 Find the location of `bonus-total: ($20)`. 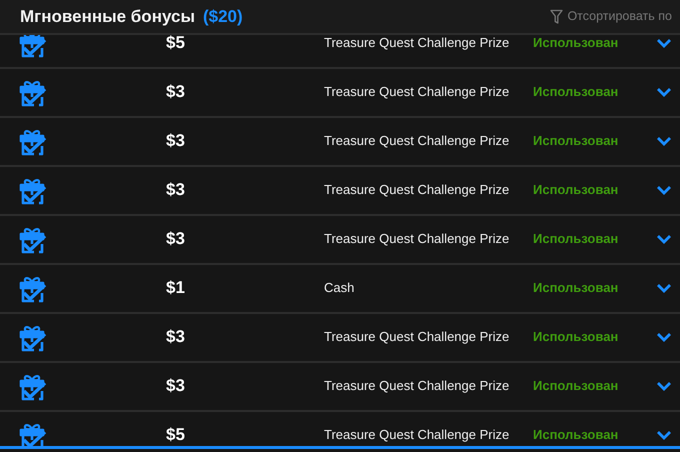

bonus-total: ($20) is located at coordinates (222, 17).